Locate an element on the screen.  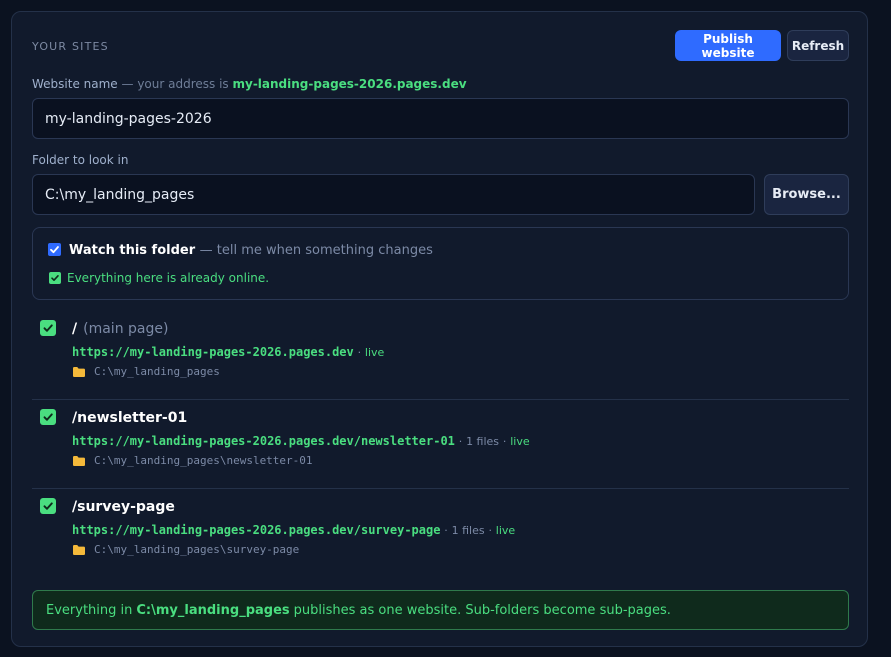
folder-path-value: C:\my_landing_pages is located at coordinates (120, 194).